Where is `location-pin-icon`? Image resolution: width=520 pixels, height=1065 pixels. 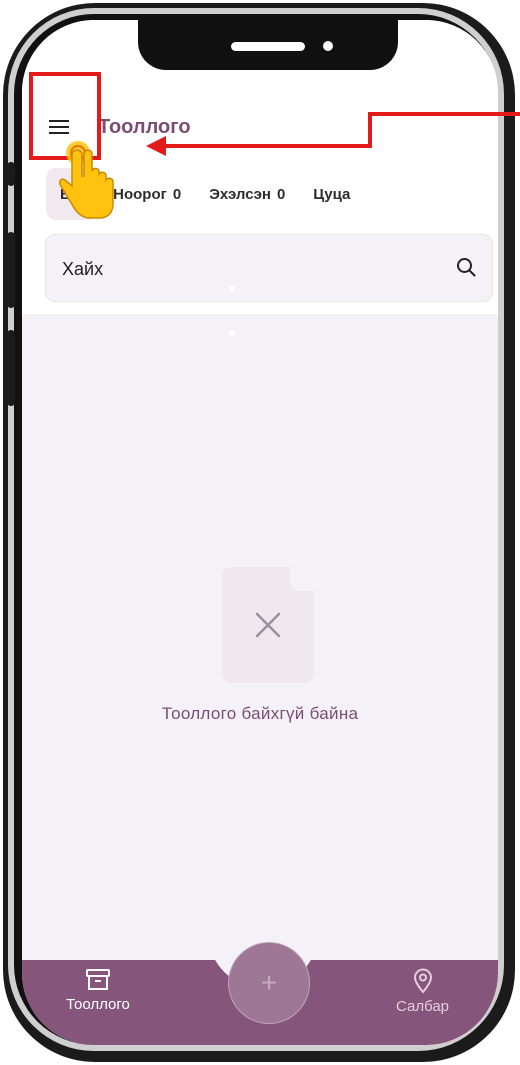 location-pin-icon is located at coordinates (422, 981).